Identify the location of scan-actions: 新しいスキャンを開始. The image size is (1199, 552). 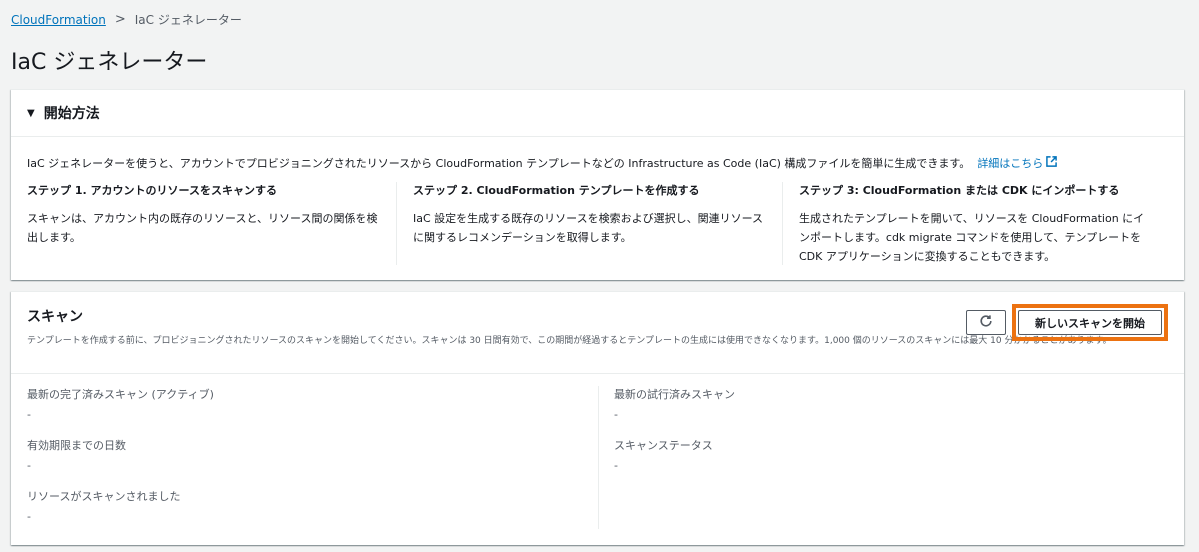
(1067, 322).